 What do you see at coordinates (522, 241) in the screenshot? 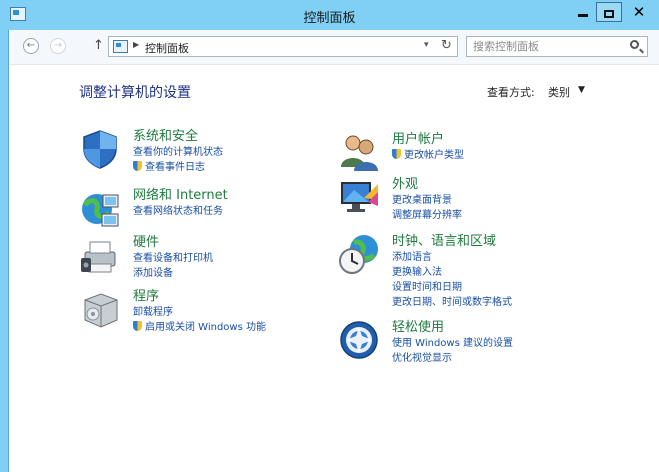
I see `category-title: 时钟、语言和区域` at bounding box center [522, 241].